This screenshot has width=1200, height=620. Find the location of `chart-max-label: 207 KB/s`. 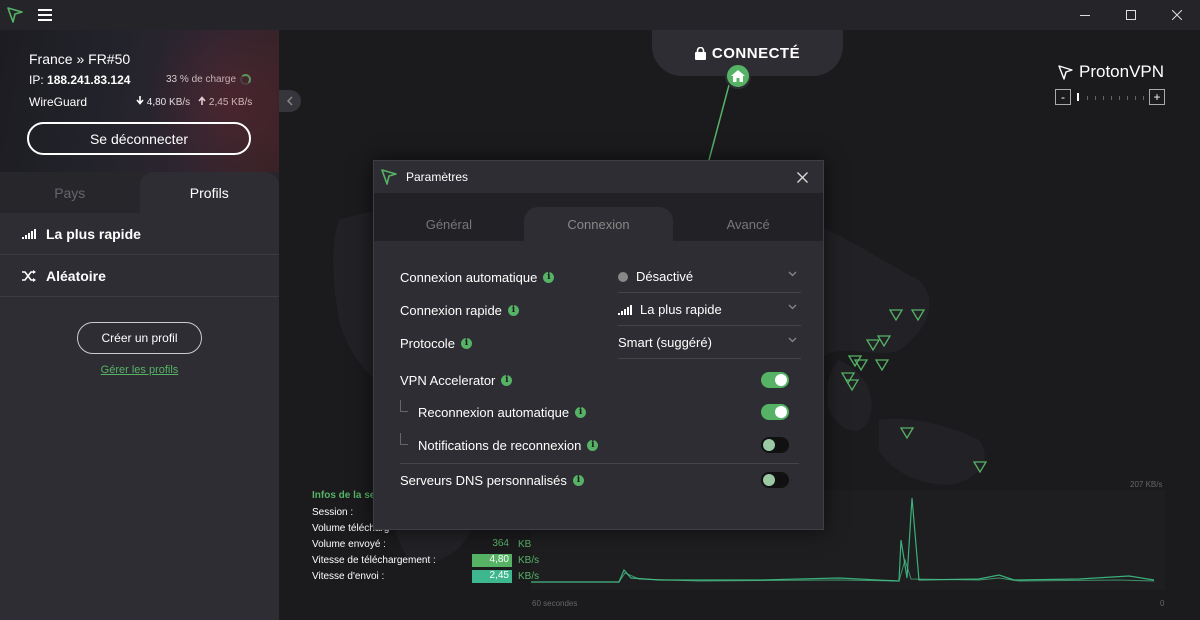

chart-max-label: 207 KB/s is located at coordinates (1146, 484).